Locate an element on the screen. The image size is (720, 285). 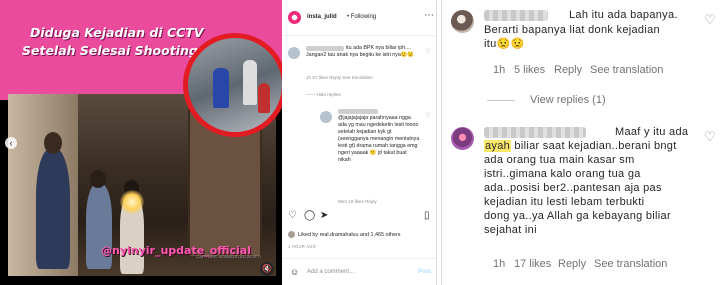
scene-candle-glow is located at coordinates (132, 202).